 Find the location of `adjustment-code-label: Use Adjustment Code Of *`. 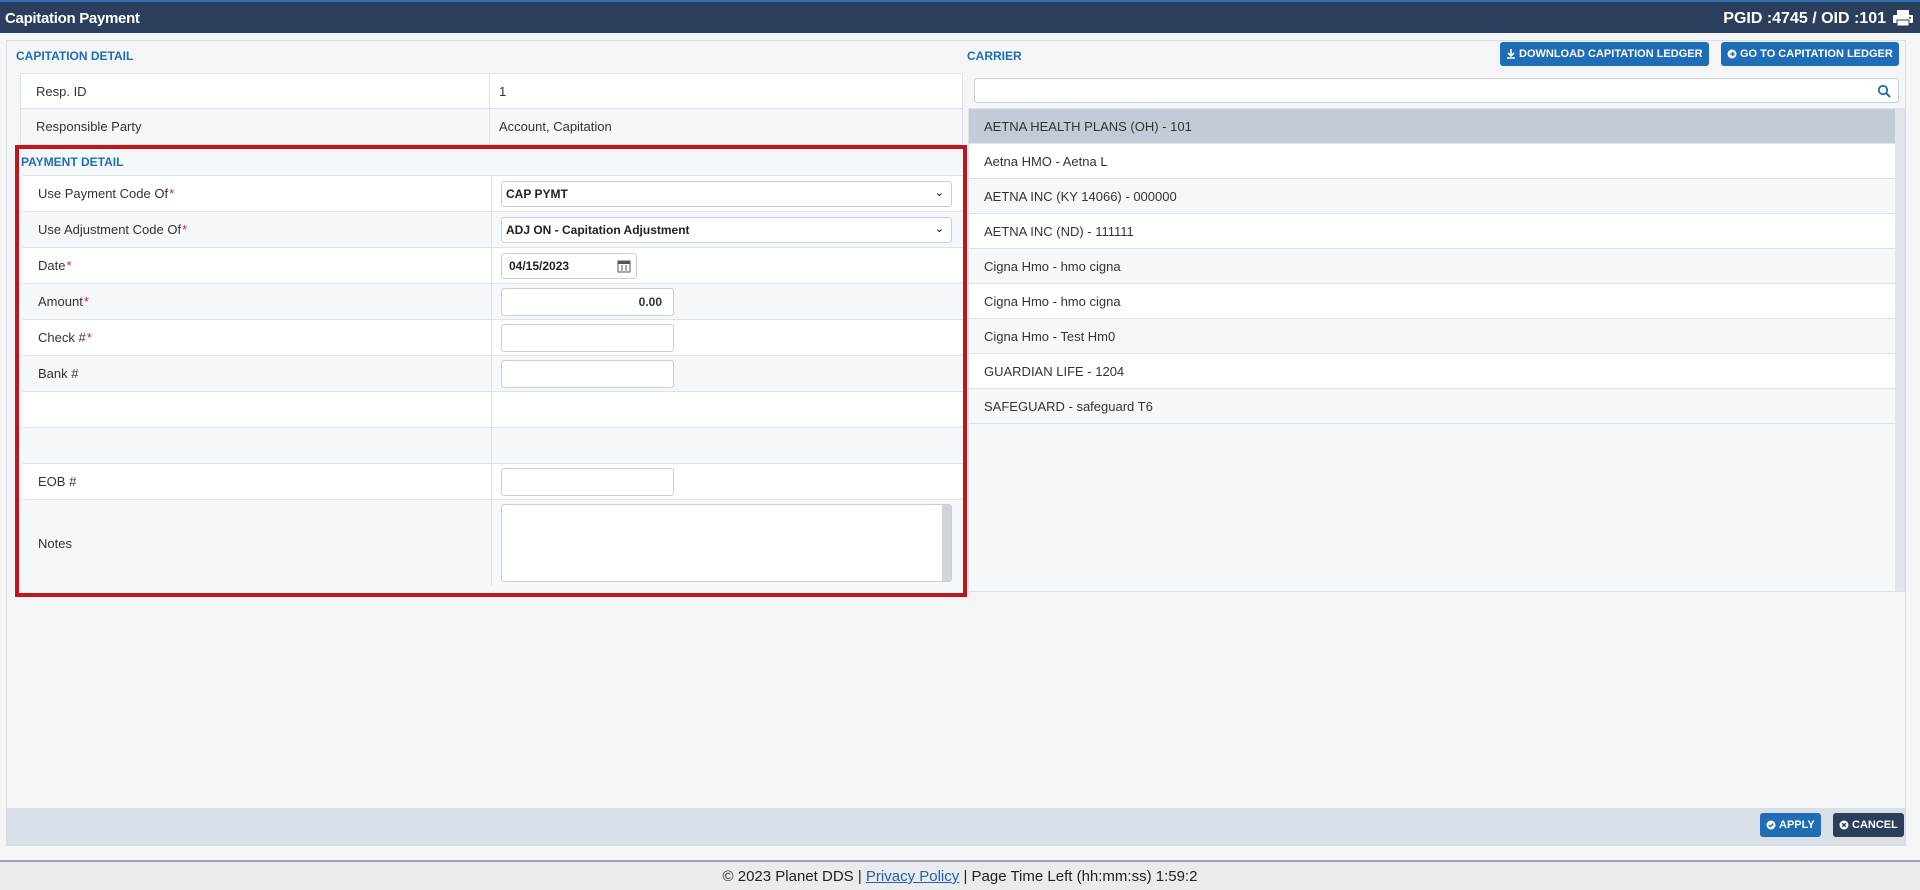

adjustment-code-label: Use Adjustment Code Of * is located at coordinates (257, 229).